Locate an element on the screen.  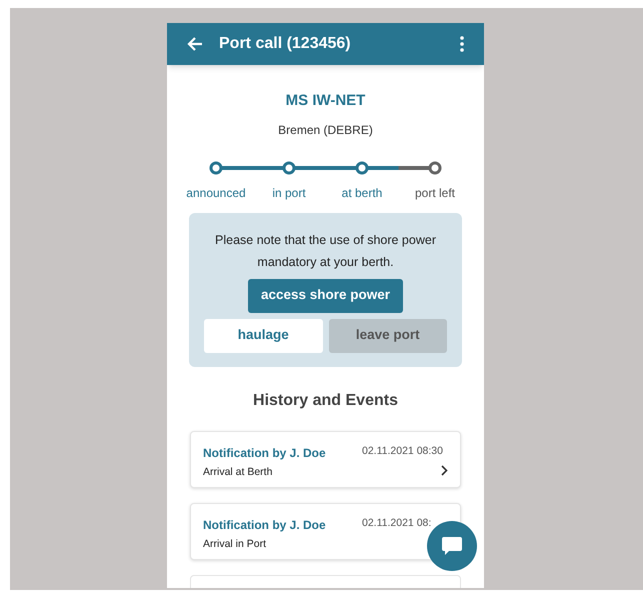
back-icon is located at coordinates (195, 44).